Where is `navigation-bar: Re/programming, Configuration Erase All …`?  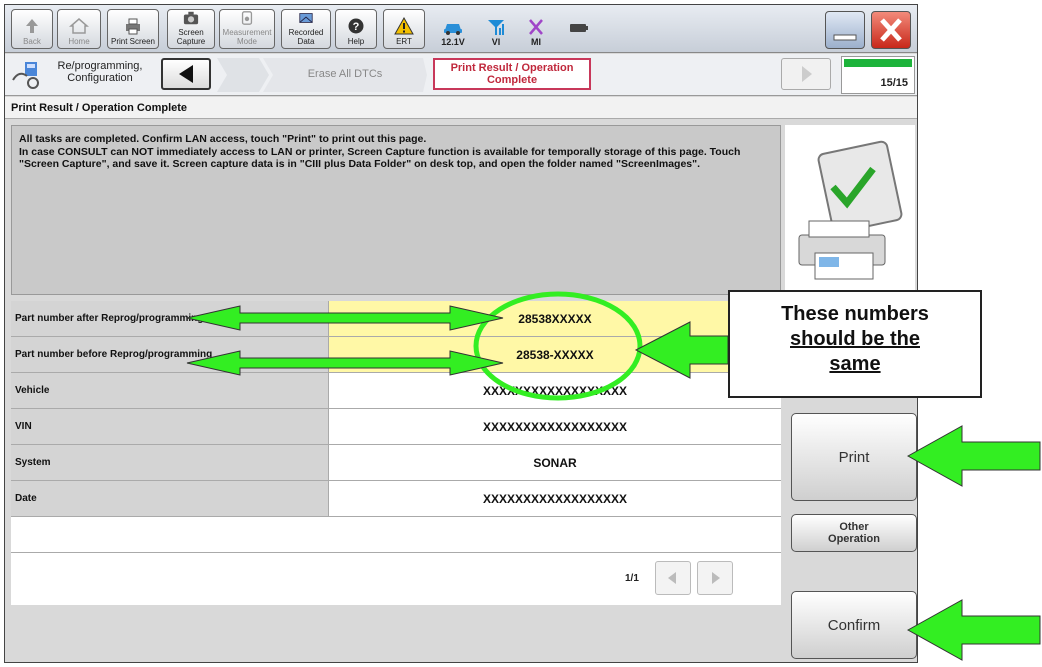 navigation-bar: Re/programming, Configuration Erase All … is located at coordinates (461, 75).